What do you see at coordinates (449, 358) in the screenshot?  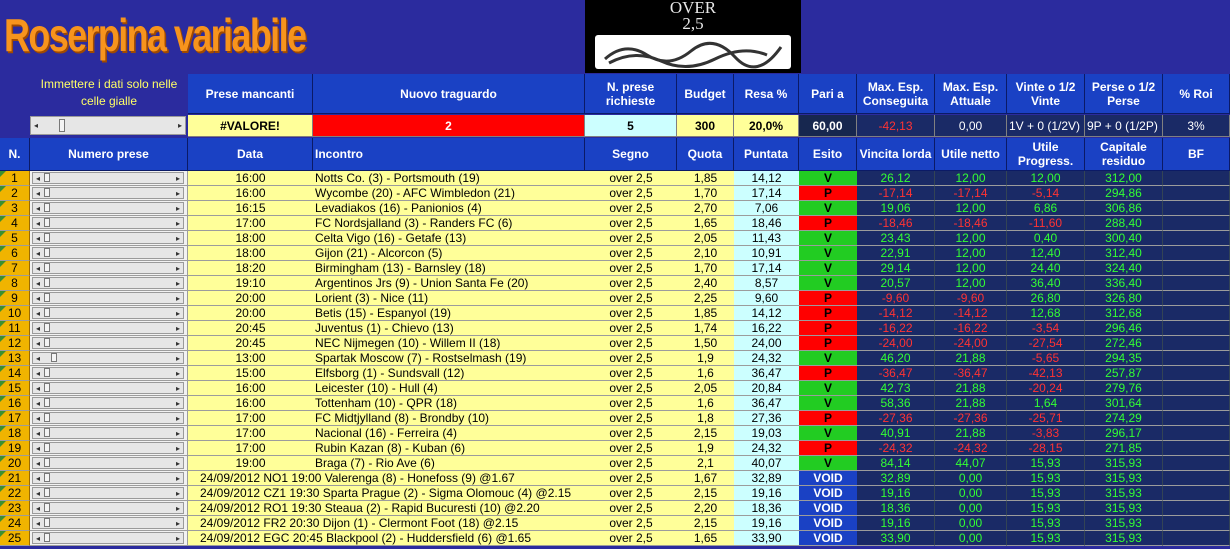 I see `row-incontro: Spartak Moscow (7) - Rostselmash (19)` at bounding box center [449, 358].